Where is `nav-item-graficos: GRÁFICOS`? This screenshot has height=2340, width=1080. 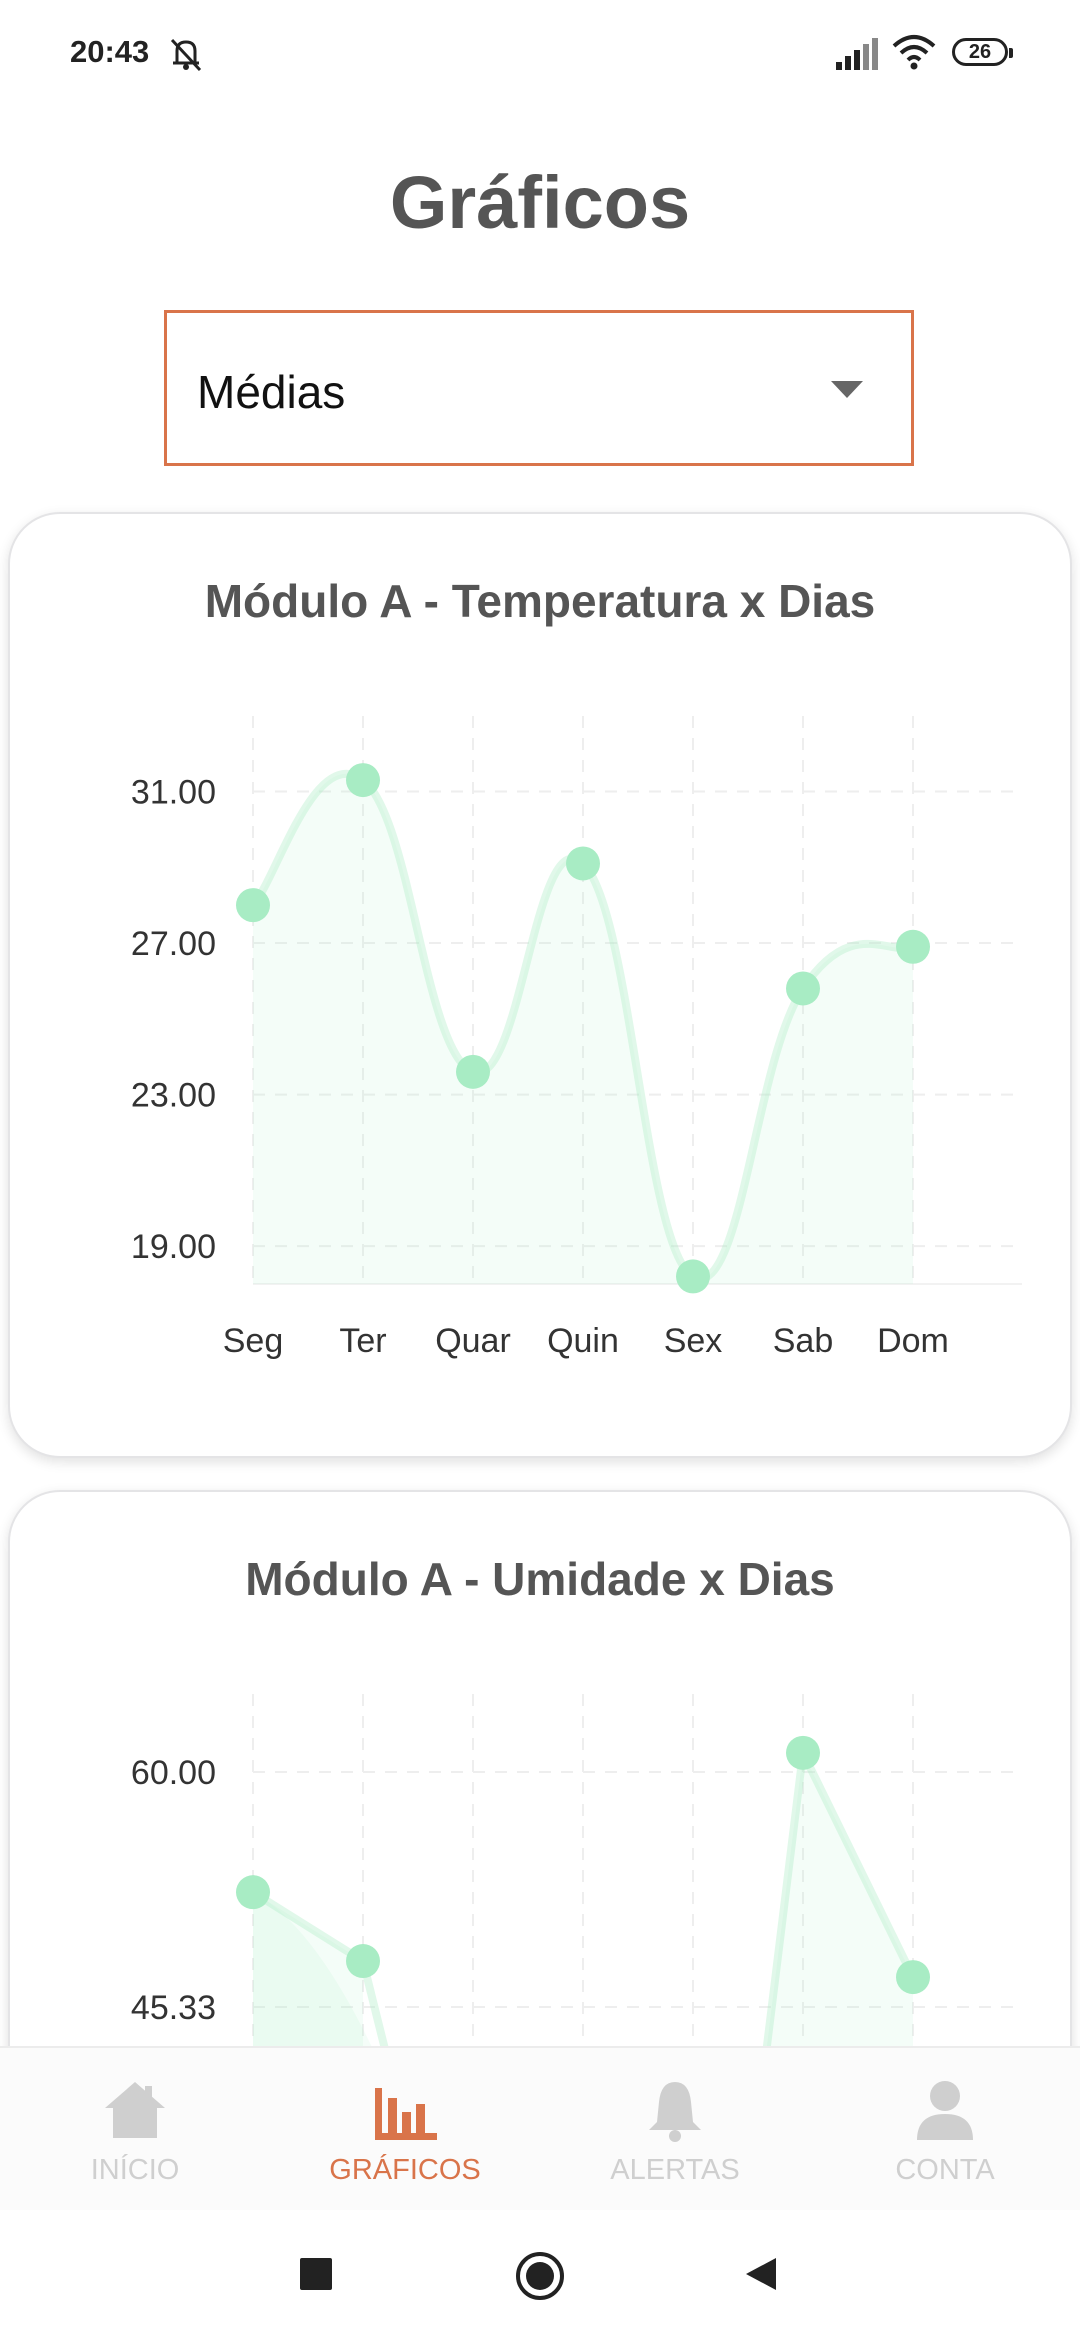
nav-item-graficos: GRÁFICOS is located at coordinates (405, 2130).